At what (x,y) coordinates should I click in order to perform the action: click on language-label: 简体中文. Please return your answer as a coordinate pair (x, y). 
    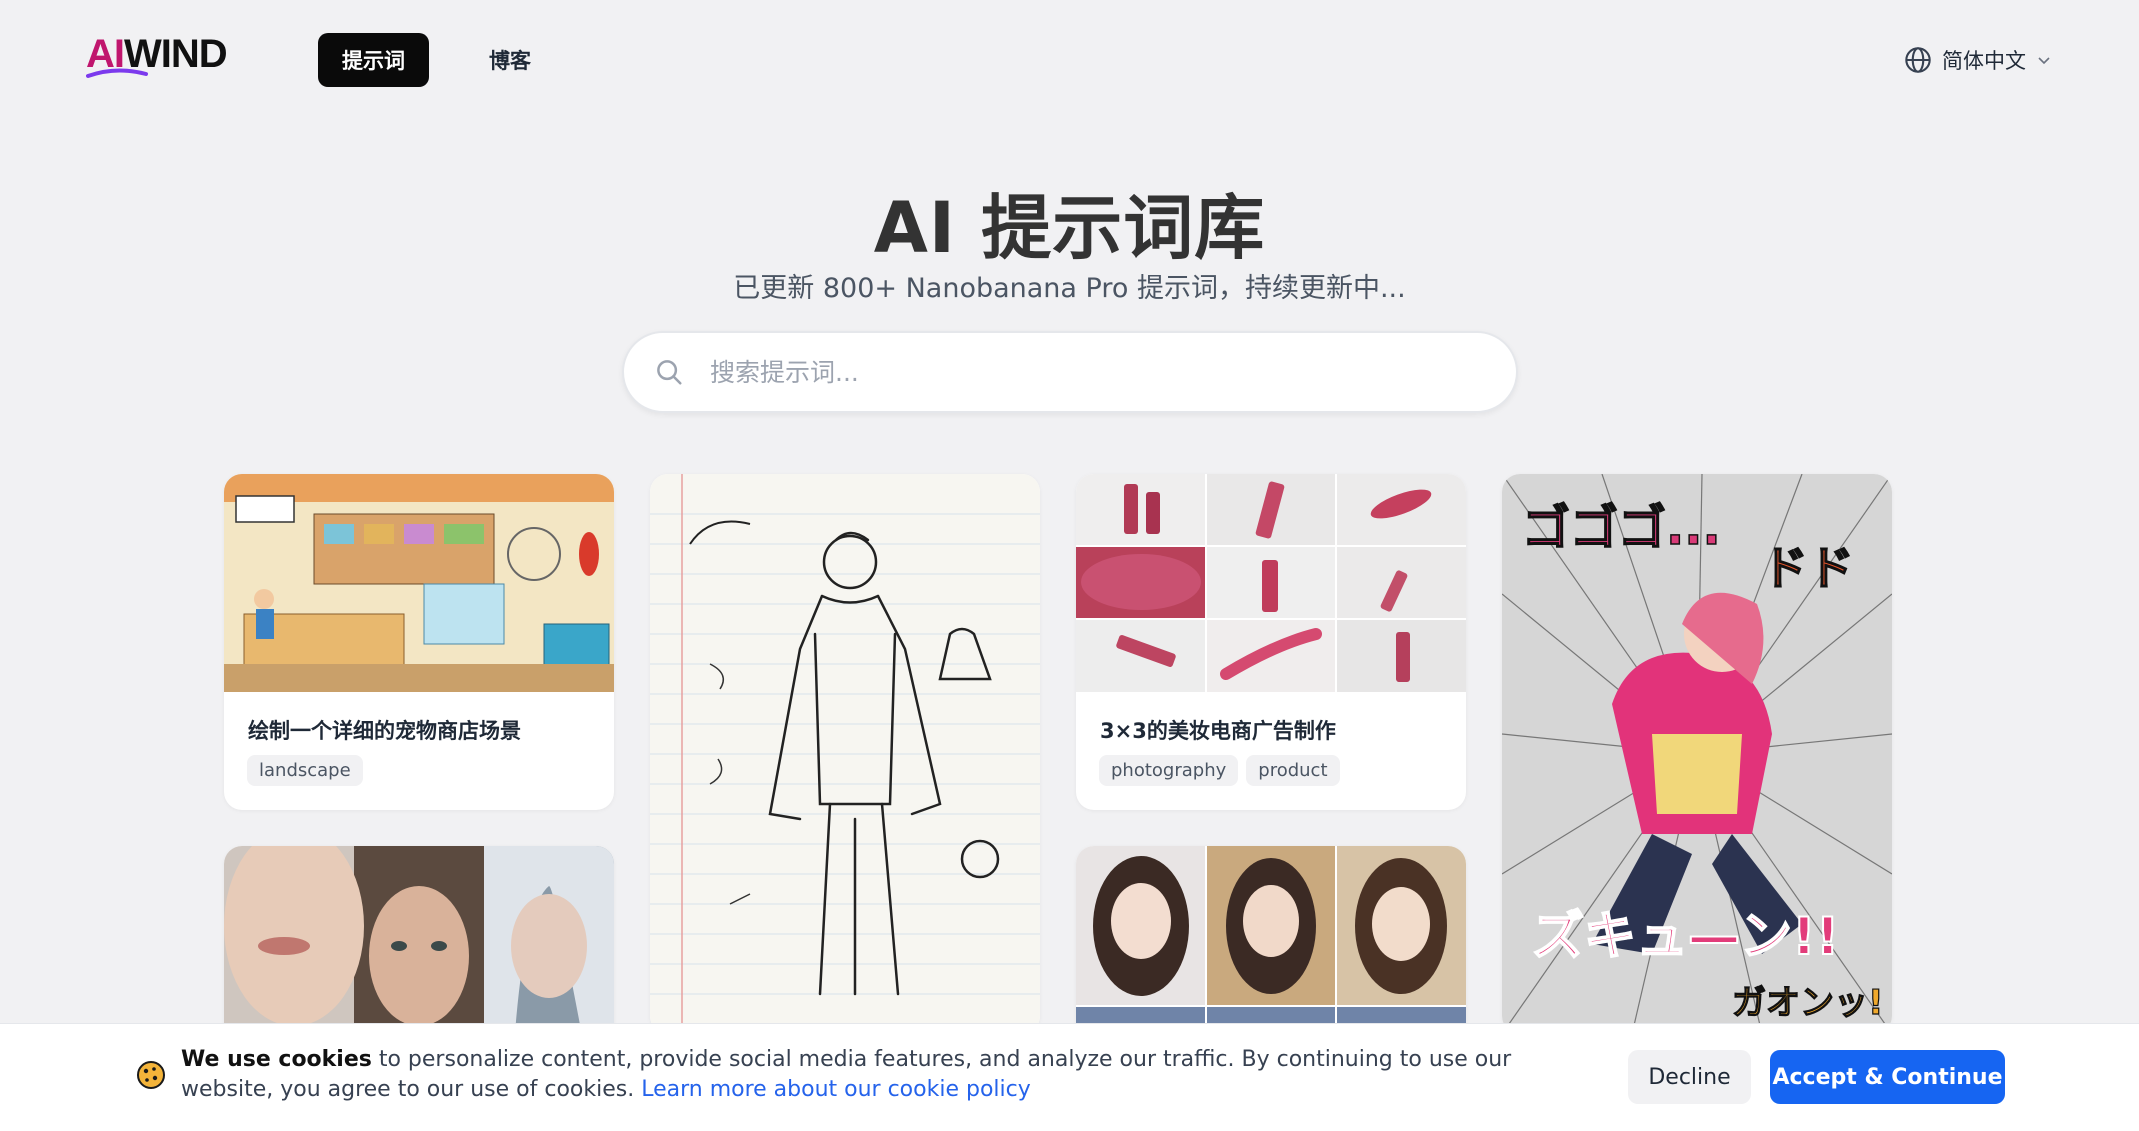
    Looking at the image, I should click on (1984, 61).